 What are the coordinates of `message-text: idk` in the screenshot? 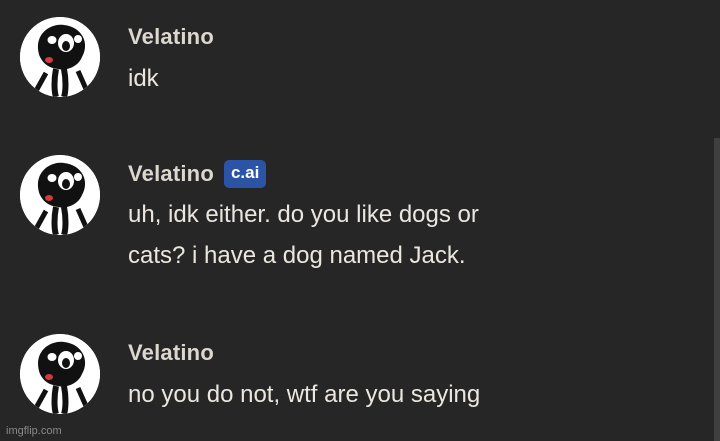 It's located at (143, 78).